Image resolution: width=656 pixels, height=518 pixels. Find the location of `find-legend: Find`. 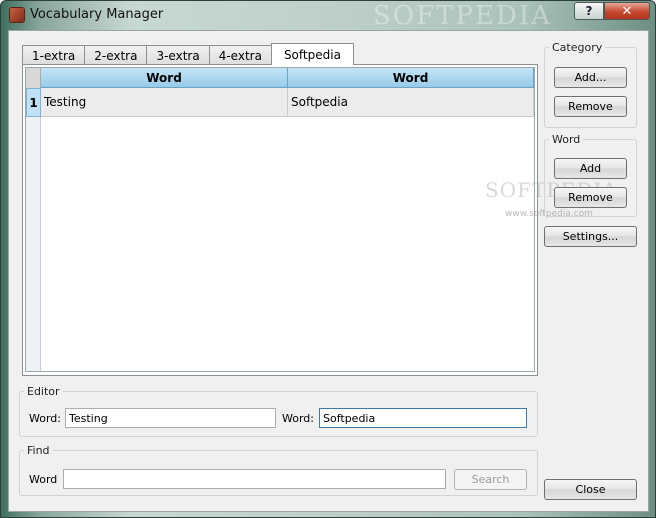

find-legend: Find is located at coordinates (38, 450).